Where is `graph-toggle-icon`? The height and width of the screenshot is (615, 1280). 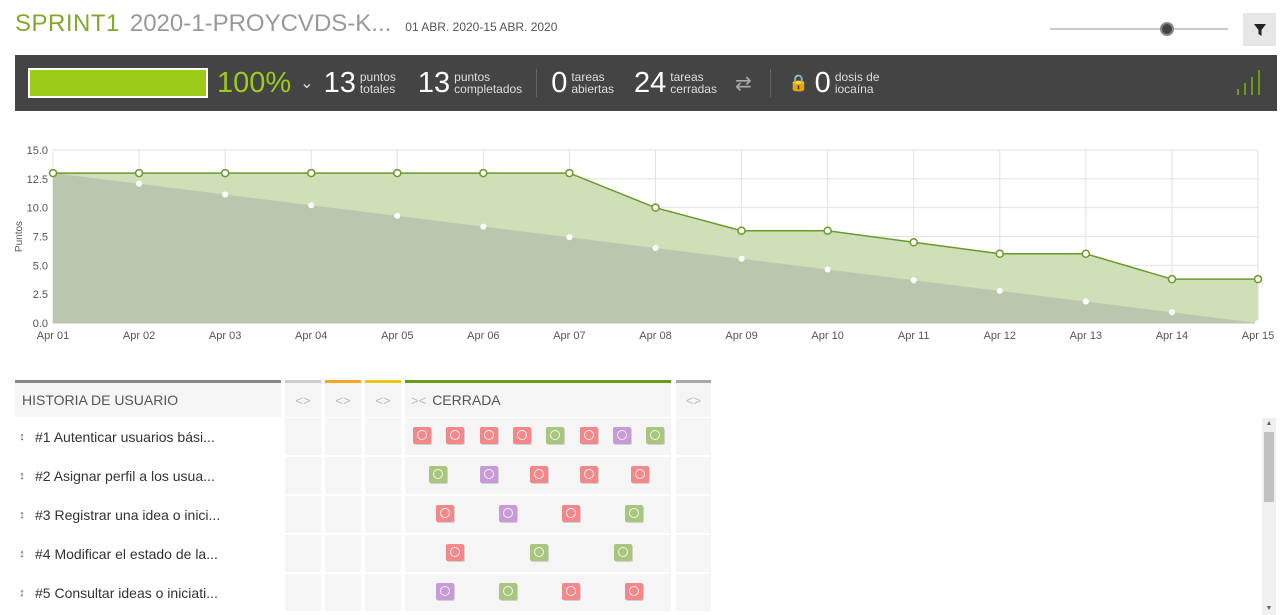 graph-toggle-icon is located at coordinates (1250, 82).